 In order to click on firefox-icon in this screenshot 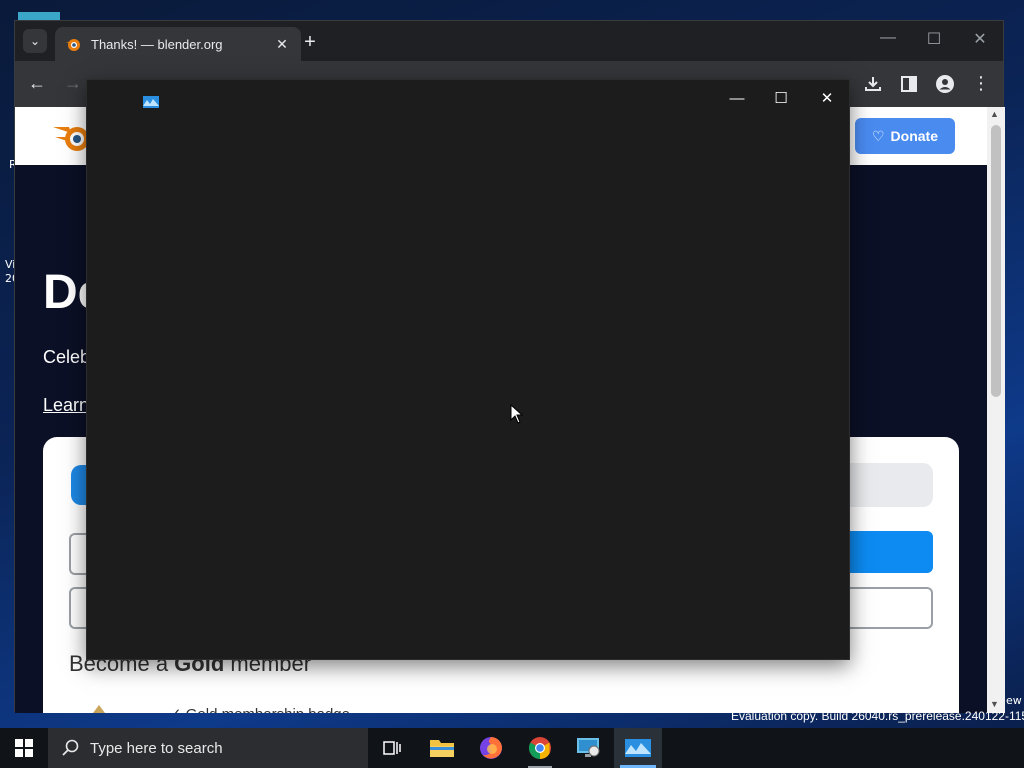, I will do `click(491, 748)`.